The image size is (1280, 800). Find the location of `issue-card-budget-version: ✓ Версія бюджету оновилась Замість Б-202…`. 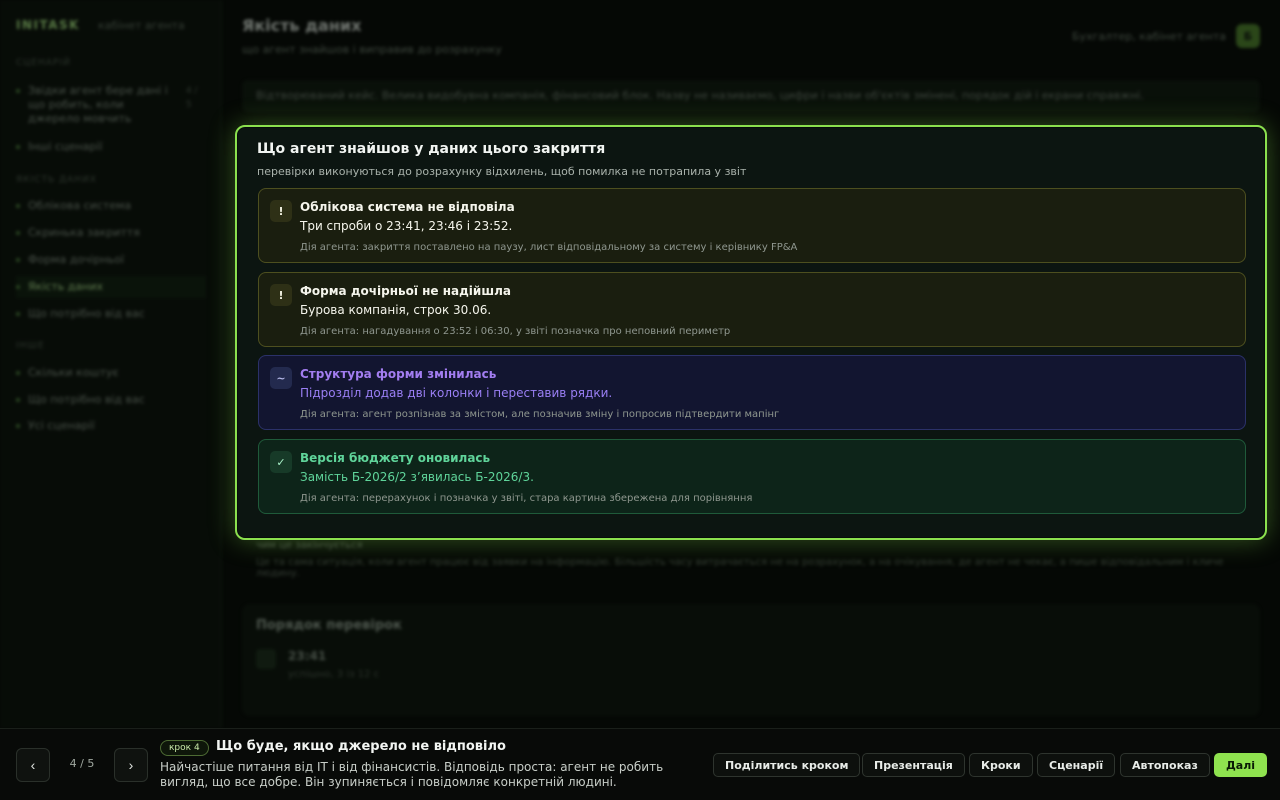

issue-card-budget-version: ✓ Версія бюджету оновилась Замість Б-202… is located at coordinates (752, 476).